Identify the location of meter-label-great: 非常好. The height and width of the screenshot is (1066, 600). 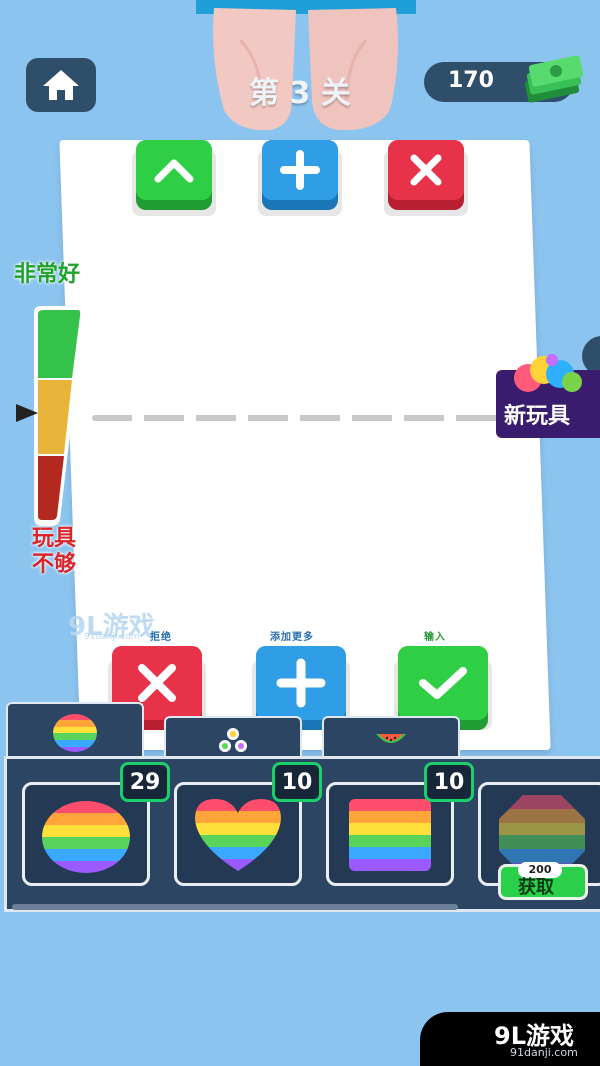
(47, 274).